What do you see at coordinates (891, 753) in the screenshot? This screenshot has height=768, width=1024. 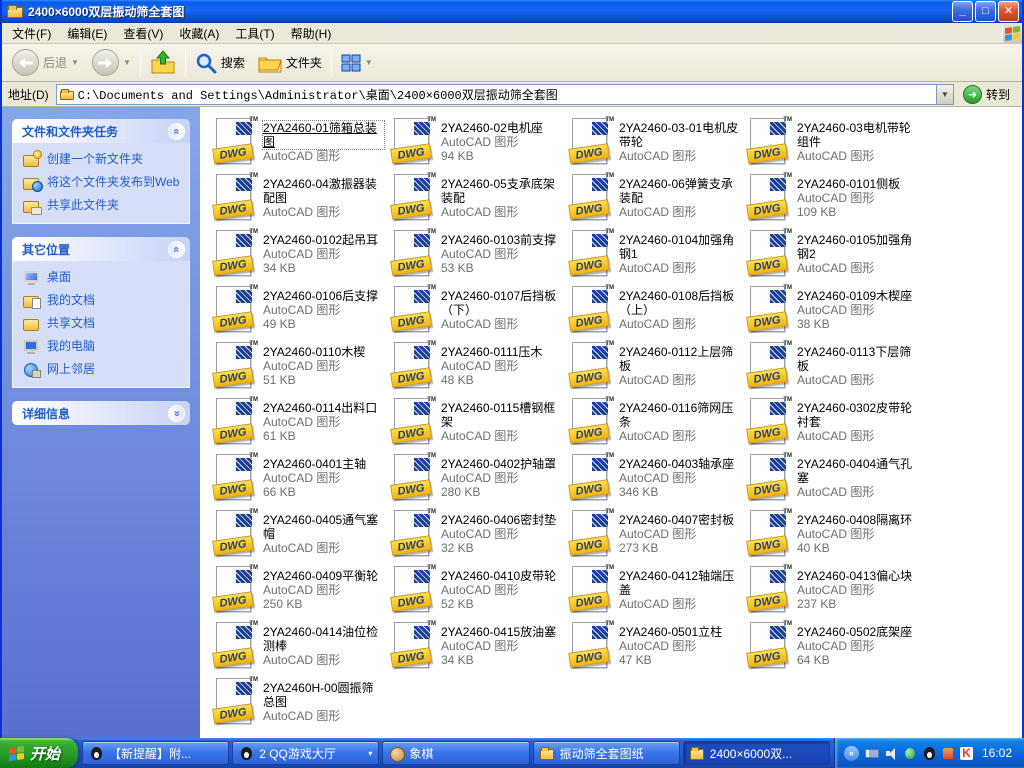 I see `volume-icon` at bounding box center [891, 753].